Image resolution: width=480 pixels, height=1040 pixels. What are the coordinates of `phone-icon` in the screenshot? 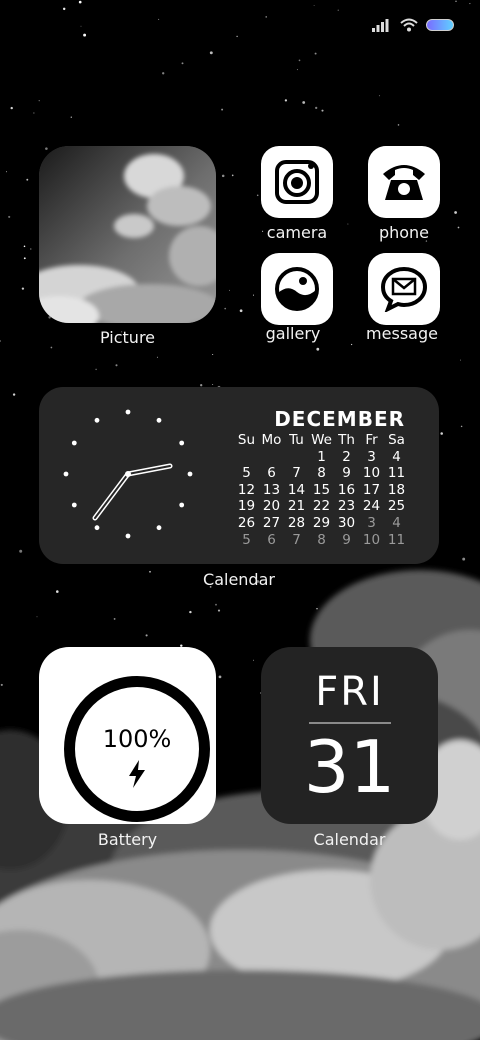 It's located at (404, 182).